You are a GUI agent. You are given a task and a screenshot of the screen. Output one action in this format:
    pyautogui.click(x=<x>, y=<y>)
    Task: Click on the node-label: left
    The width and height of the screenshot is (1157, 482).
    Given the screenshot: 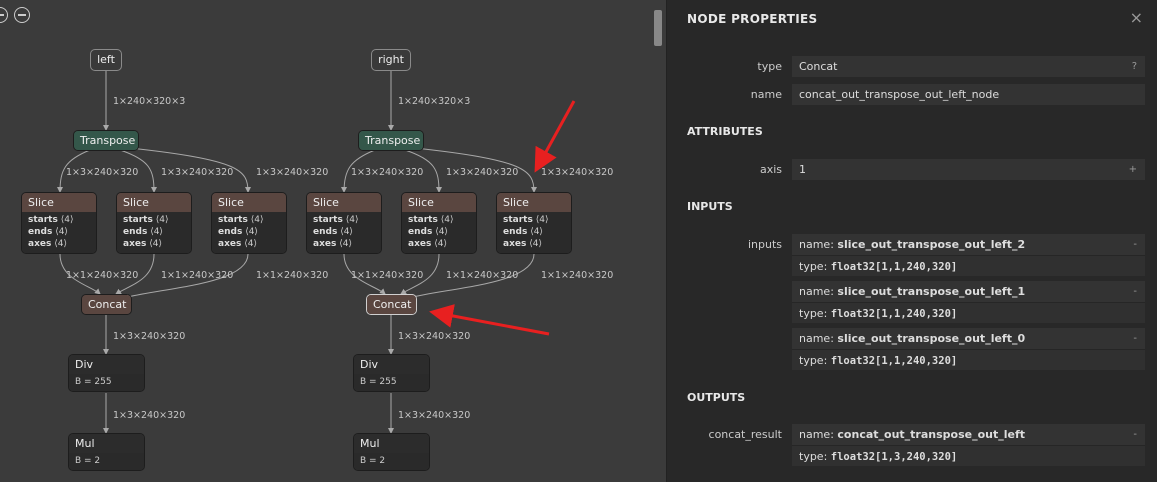 What is the action you would take?
    pyautogui.click(x=106, y=59)
    